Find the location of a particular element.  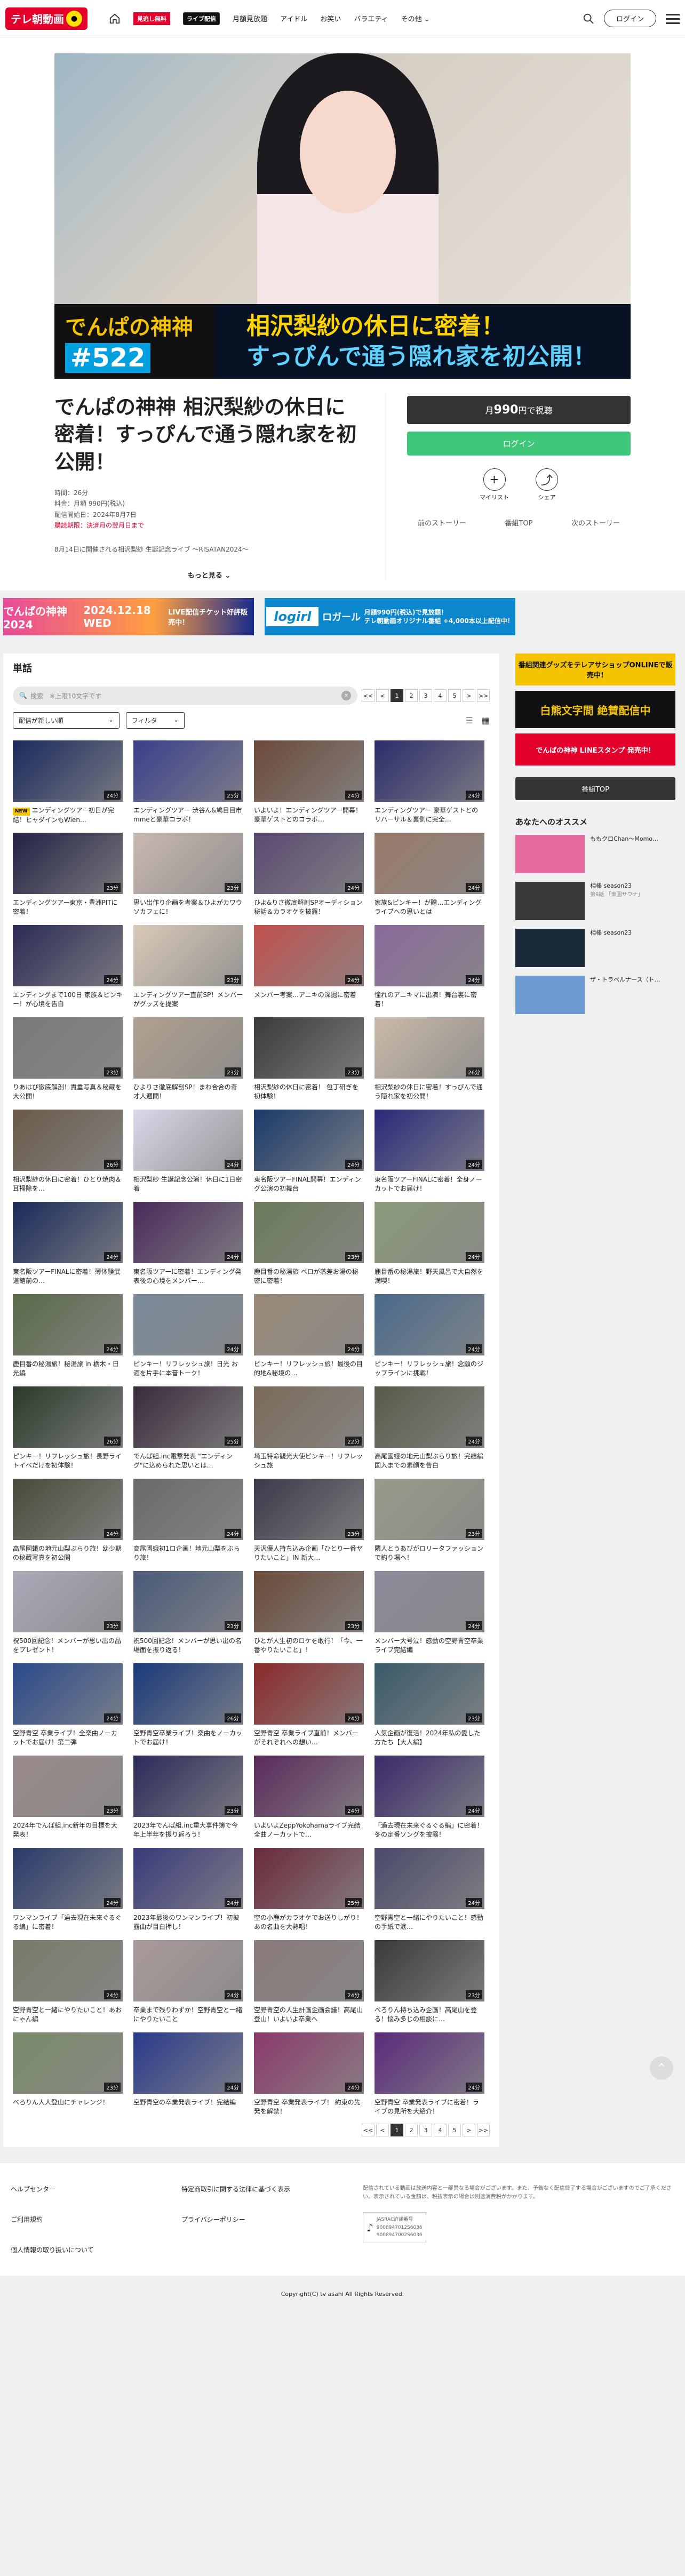

sort-select: 配信が新しい順 ⌄ is located at coordinates (67, 720).